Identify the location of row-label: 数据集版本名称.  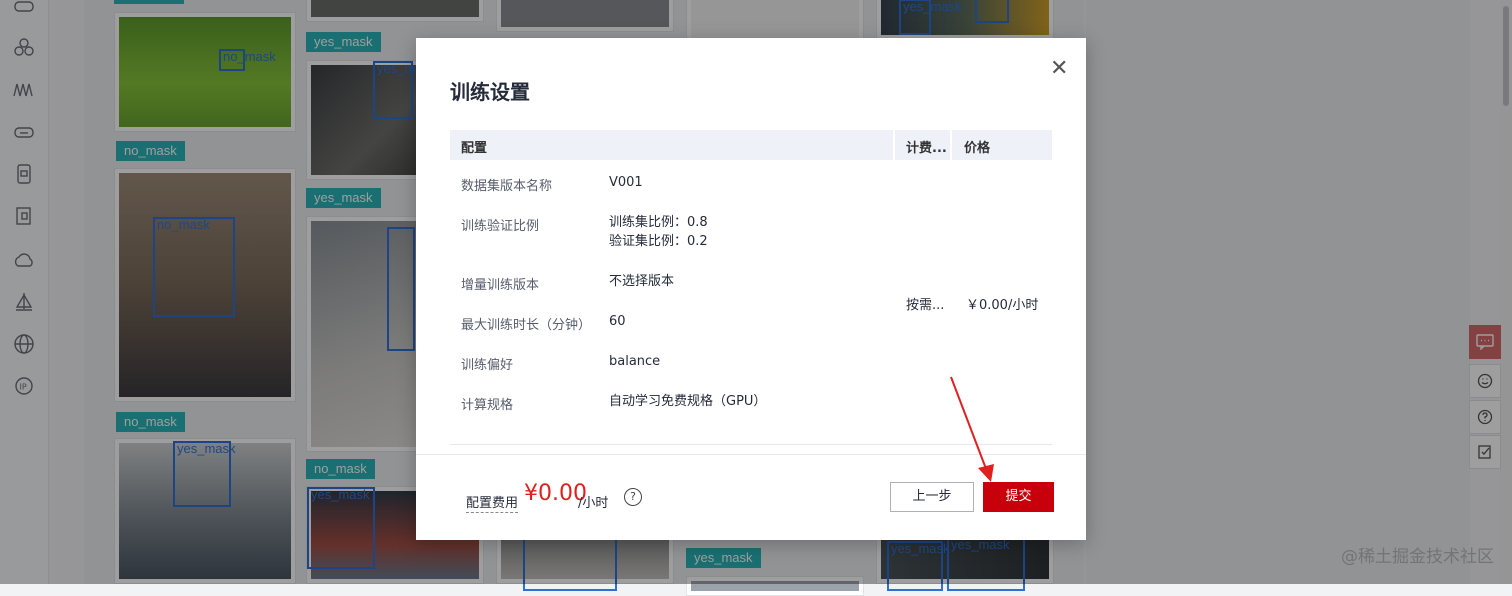
(507, 186).